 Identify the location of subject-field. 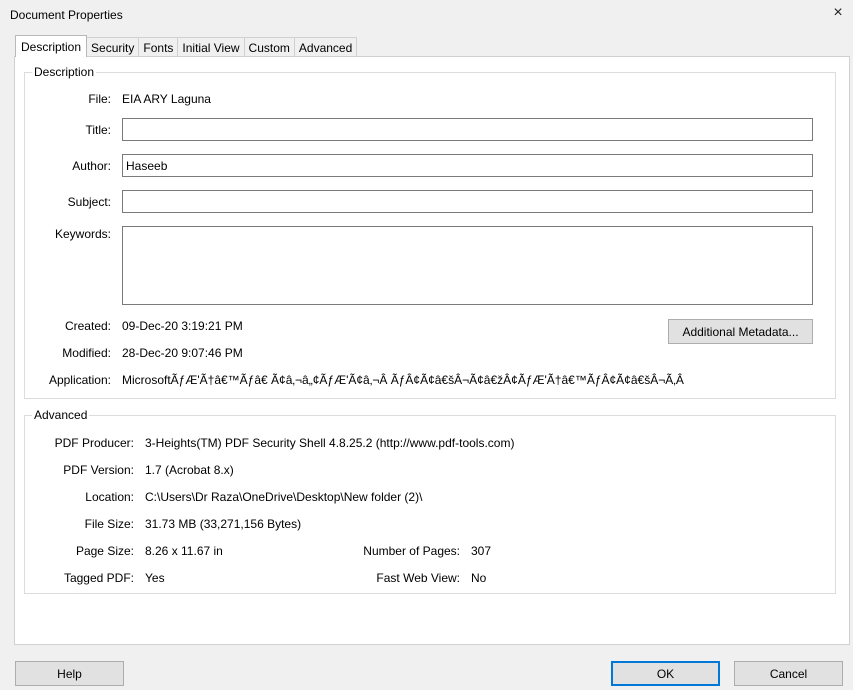
(467, 201).